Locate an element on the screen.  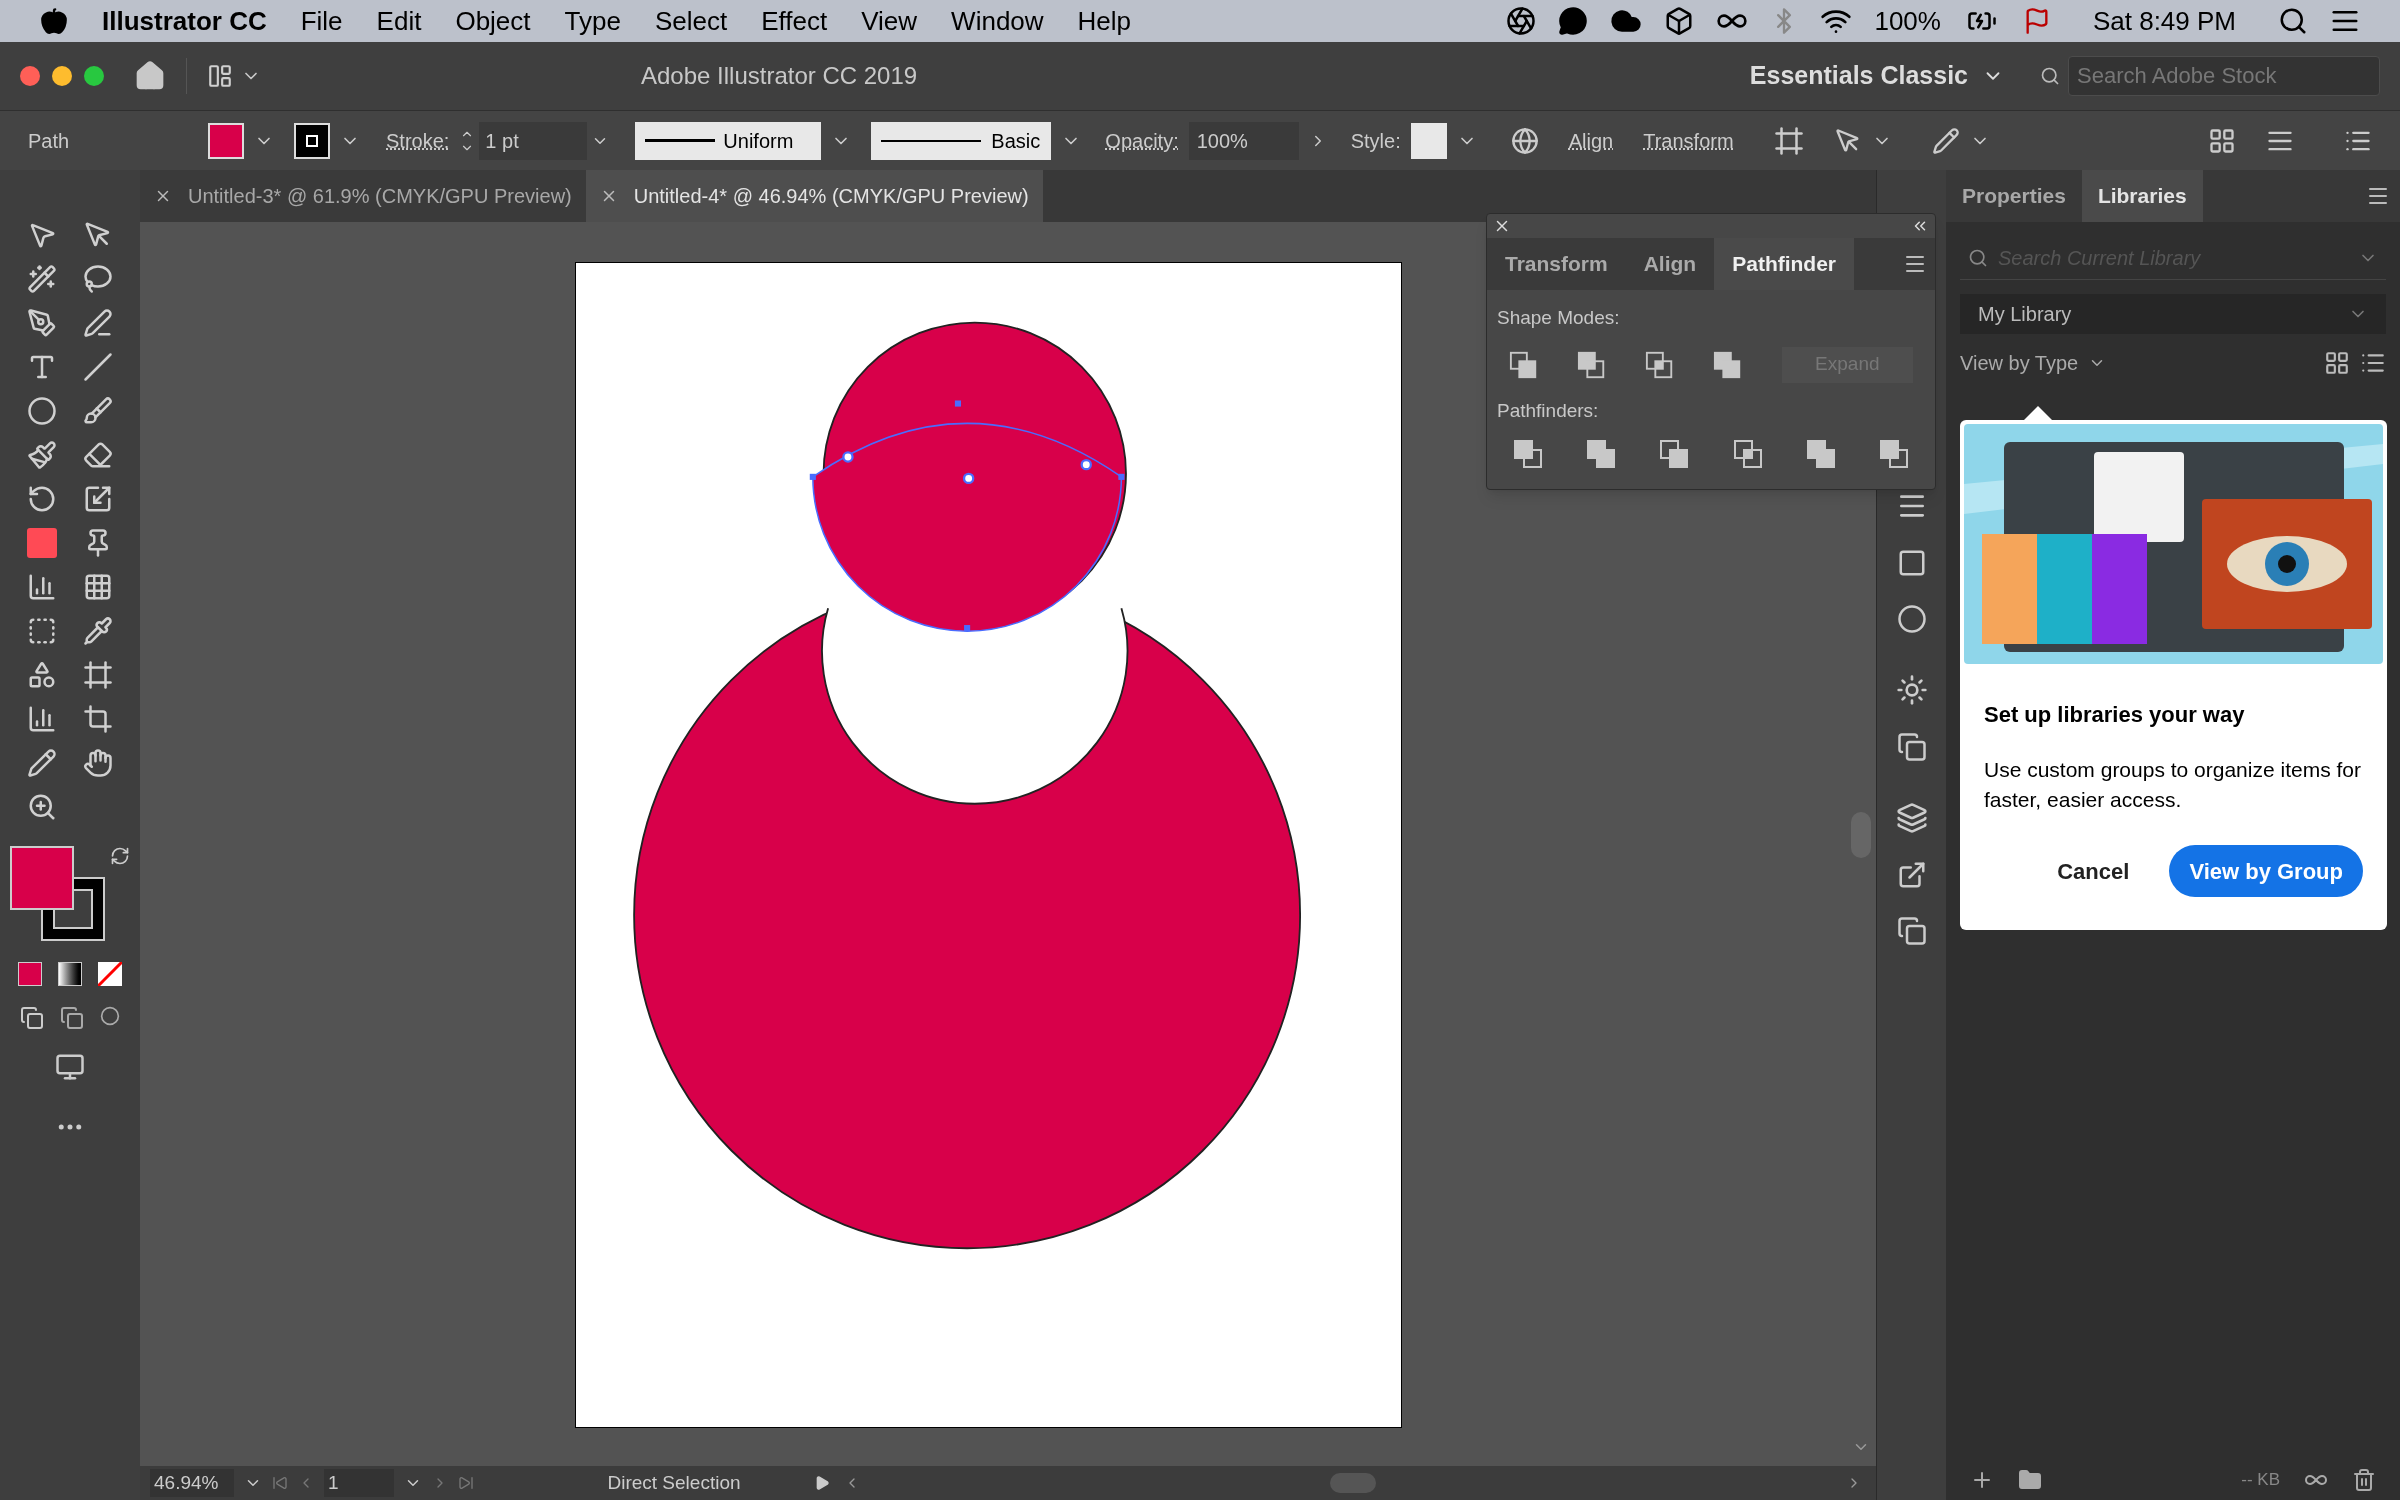
mesh-tool-icon is located at coordinates (98, 587).